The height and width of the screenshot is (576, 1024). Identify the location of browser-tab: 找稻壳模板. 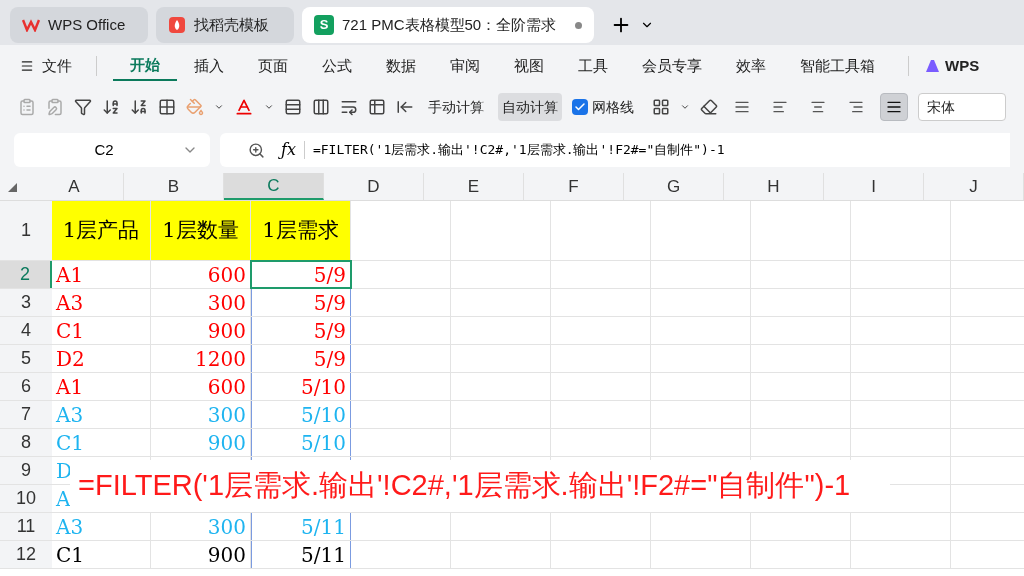
(225, 25).